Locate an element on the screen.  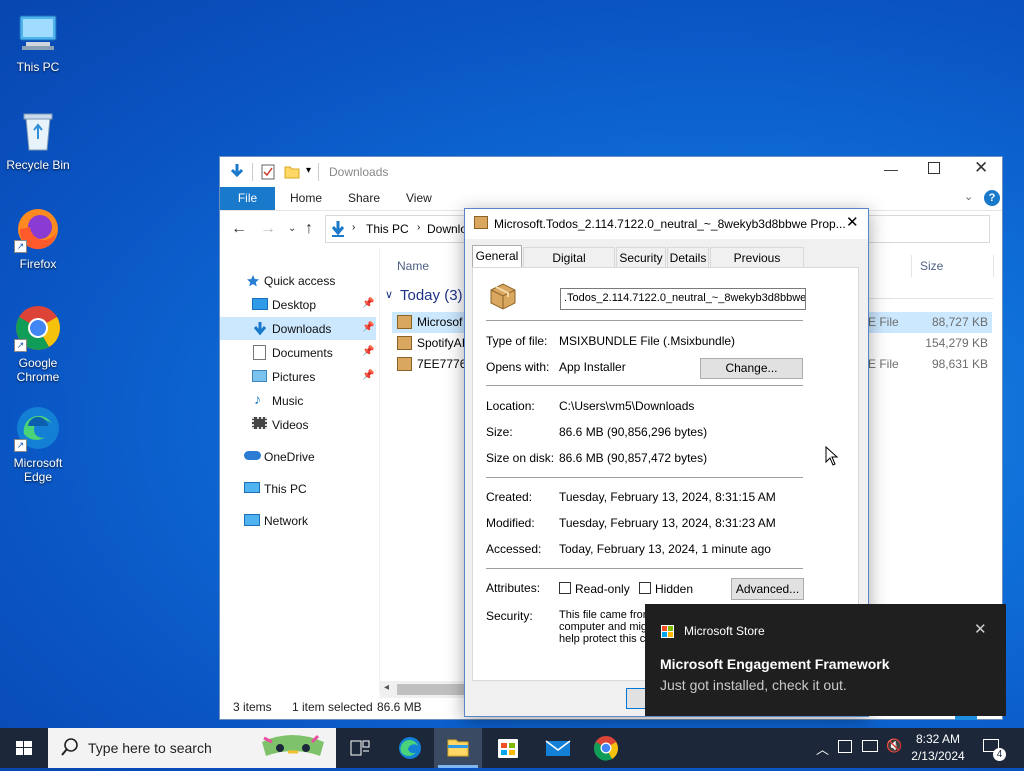
videos-icon is located at coordinates (259, 423).